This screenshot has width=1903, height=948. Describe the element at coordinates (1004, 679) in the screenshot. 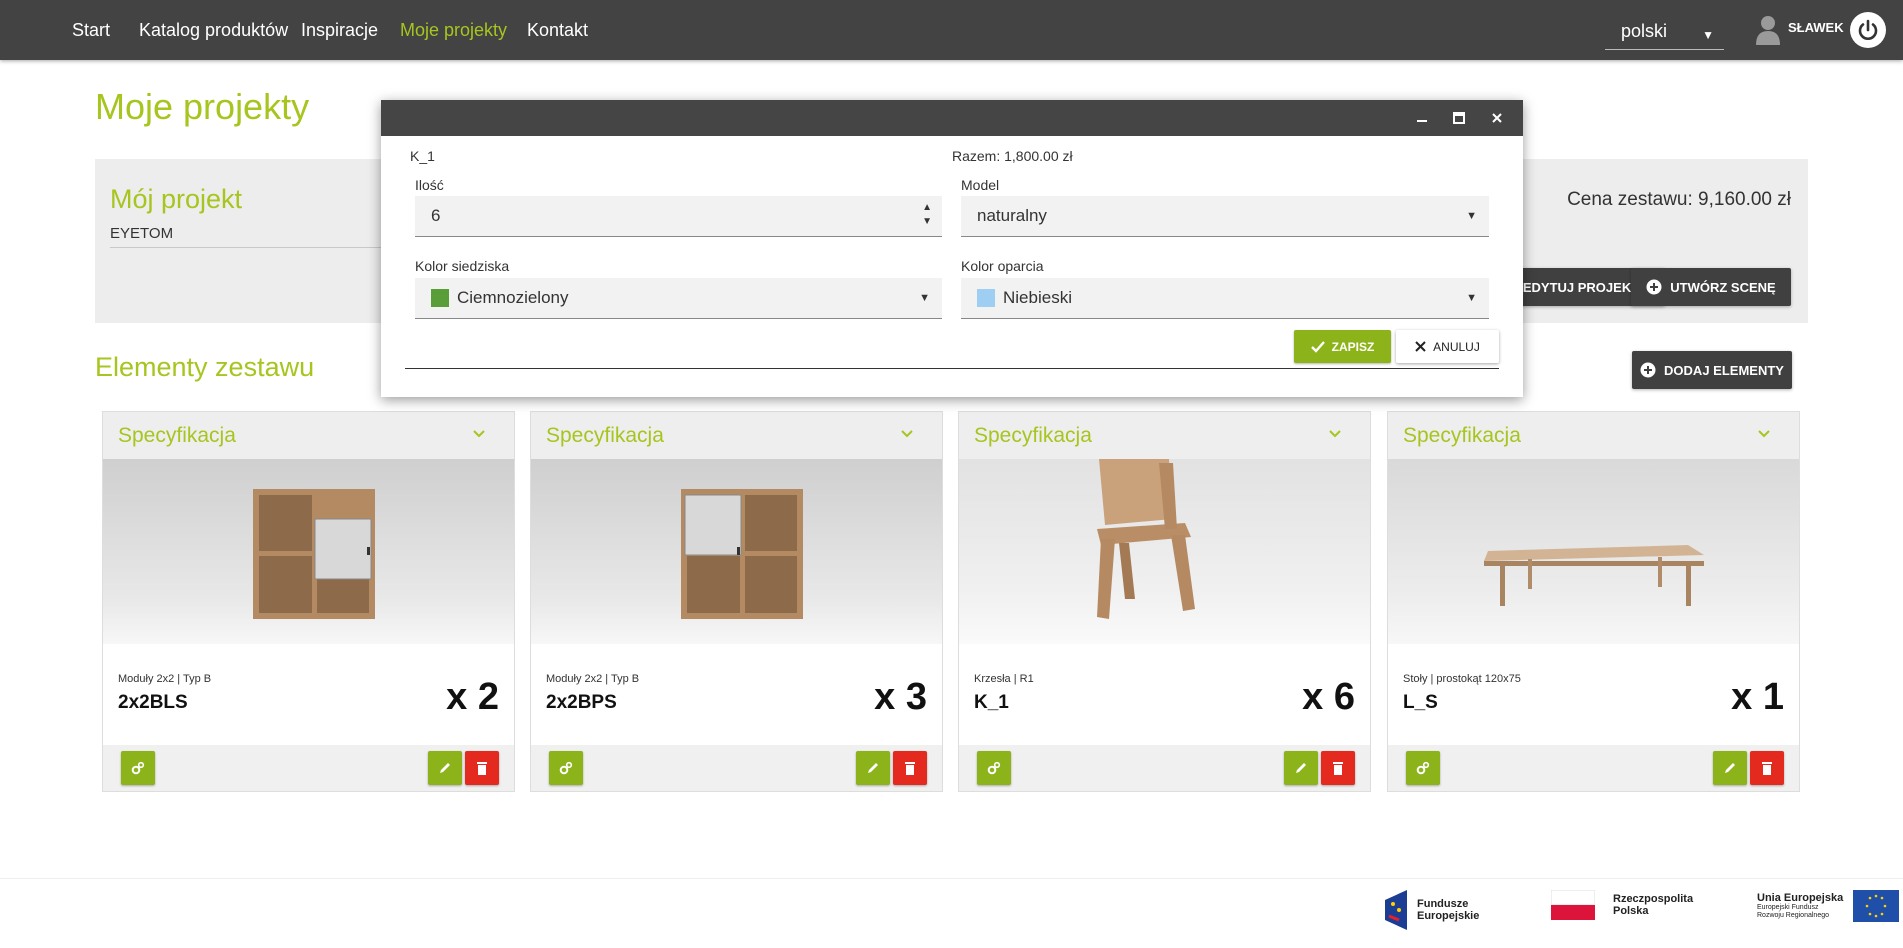

I see `card-category: Krzesła | R1` at that location.